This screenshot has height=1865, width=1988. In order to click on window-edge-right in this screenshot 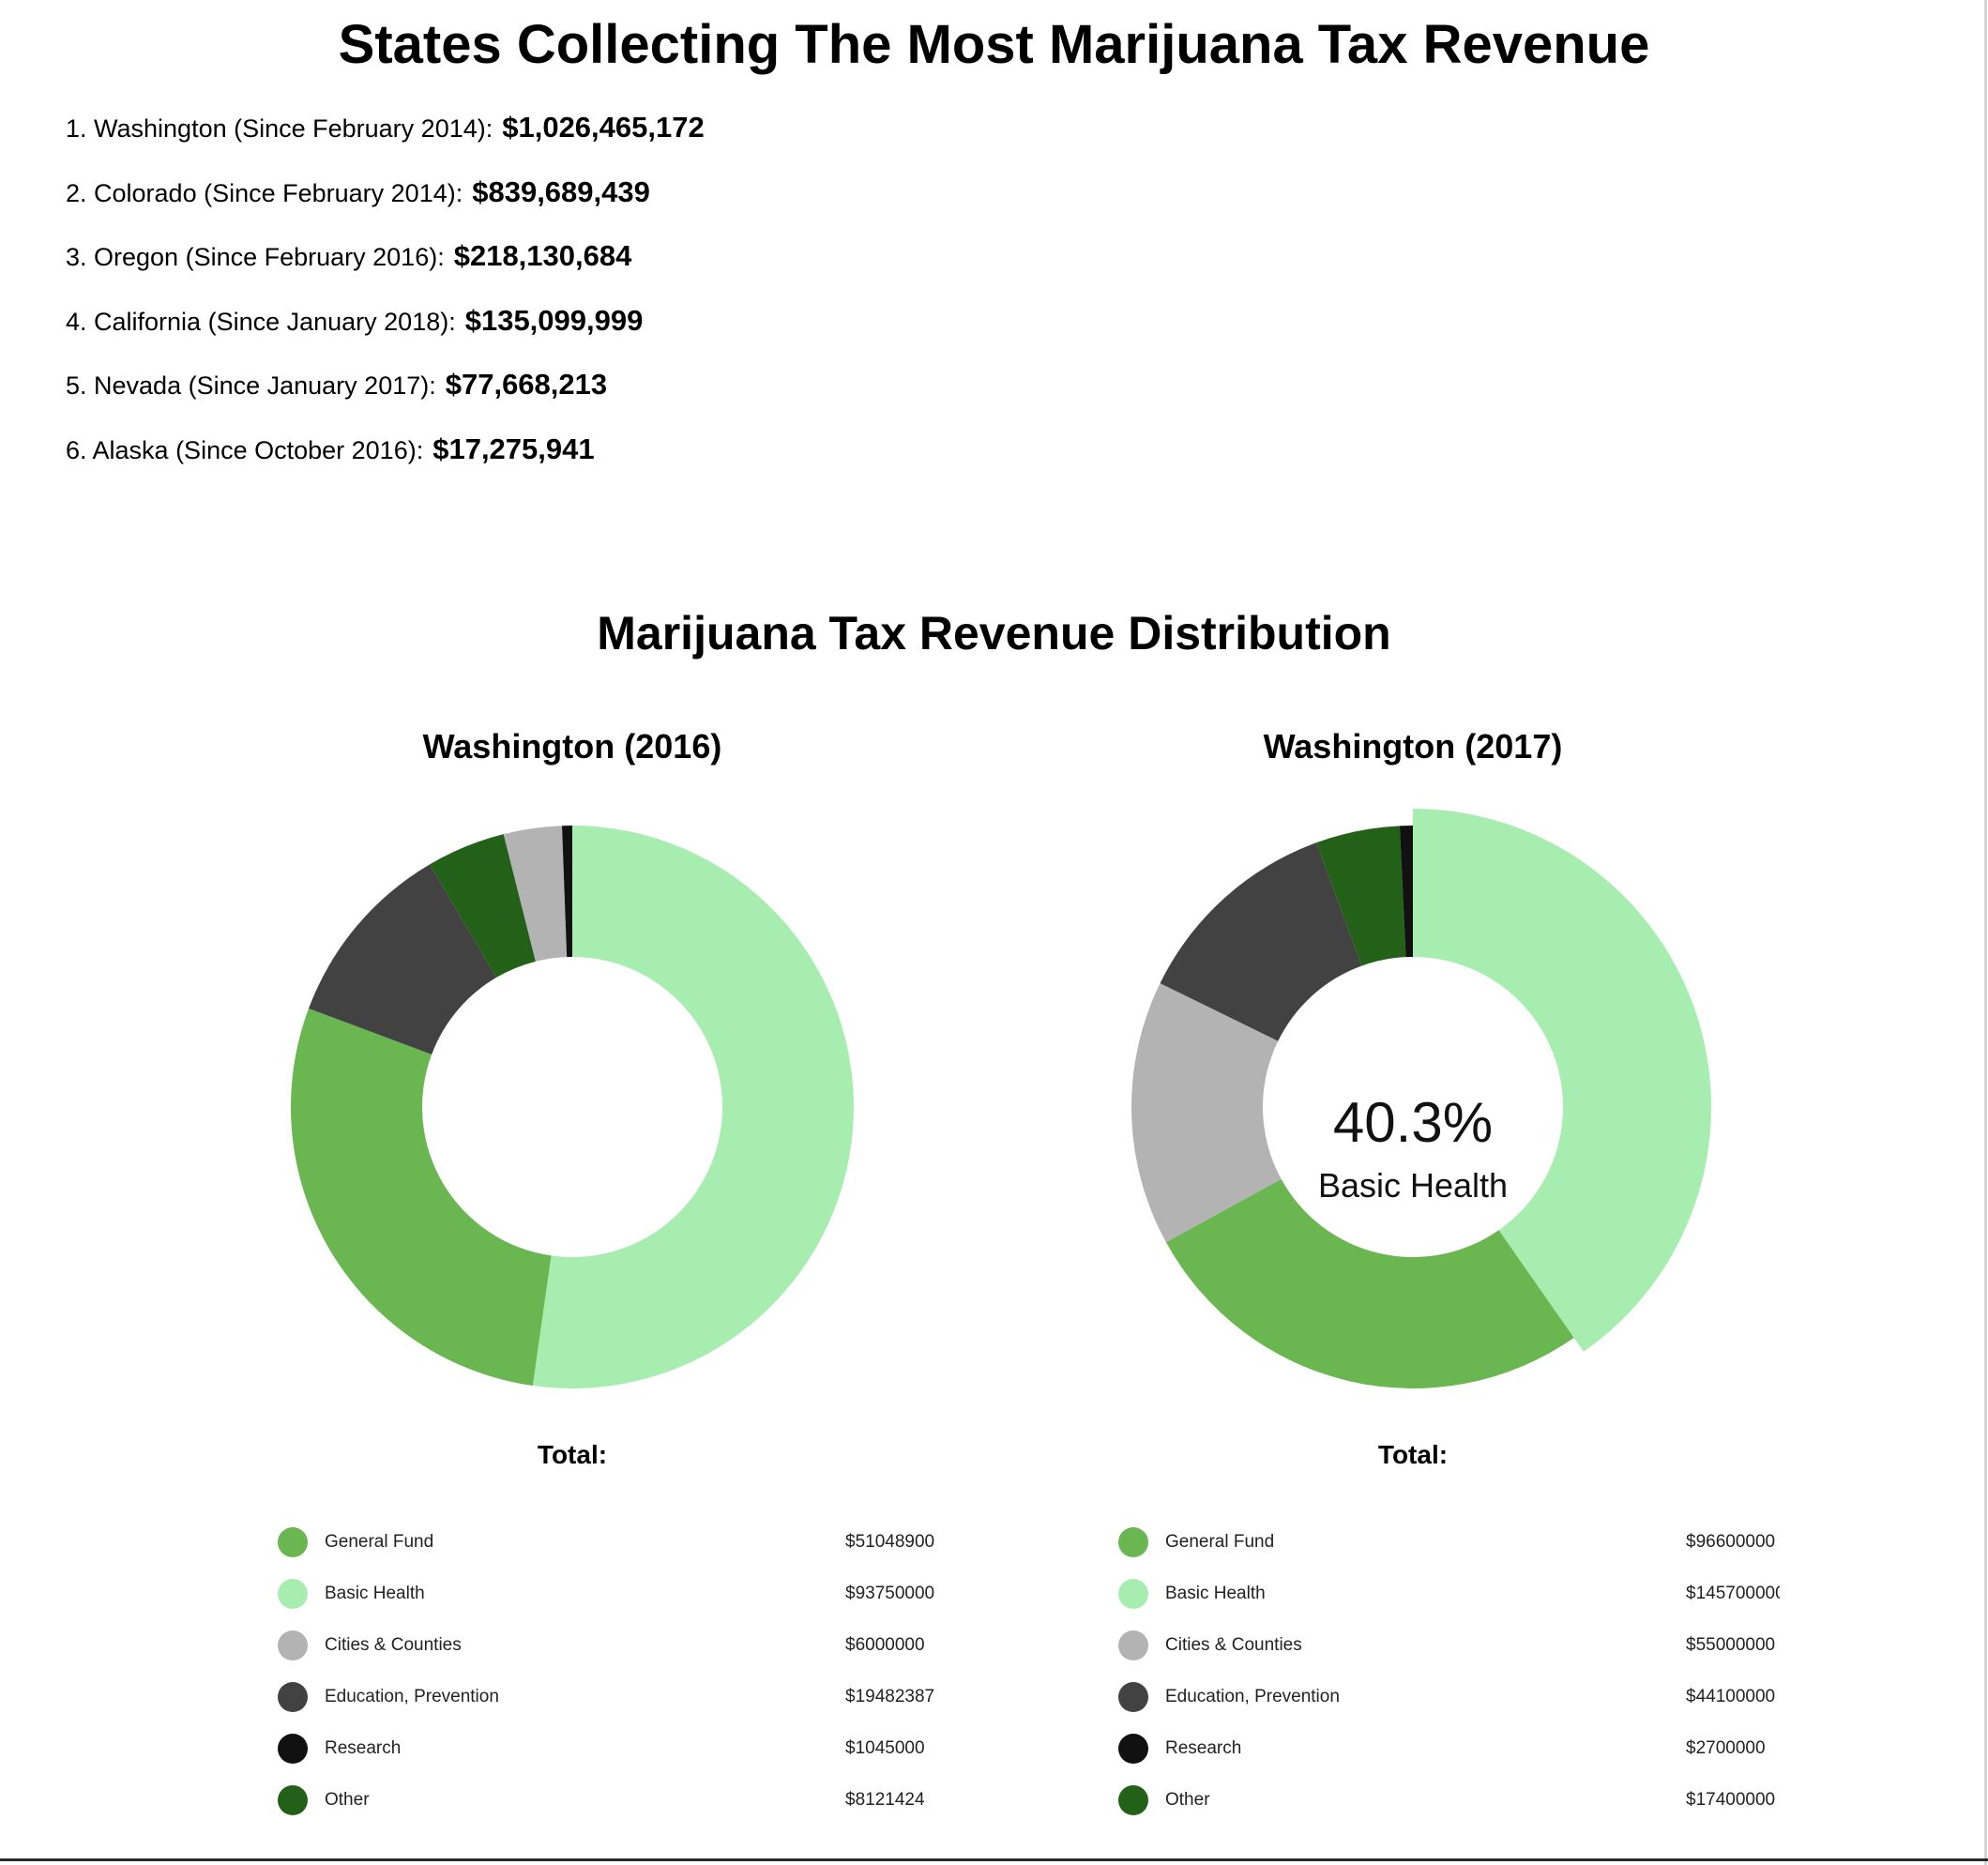, I will do `click(1986, 933)`.